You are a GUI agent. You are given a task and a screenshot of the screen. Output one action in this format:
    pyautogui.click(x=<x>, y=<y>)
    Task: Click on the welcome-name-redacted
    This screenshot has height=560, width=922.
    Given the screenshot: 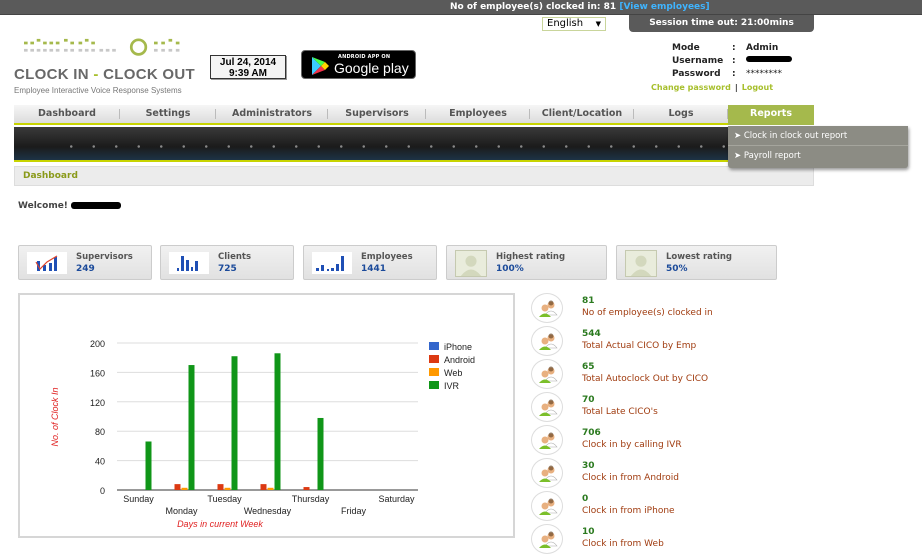 What is the action you would take?
    pyautogui.click(x=96, y=205)
    